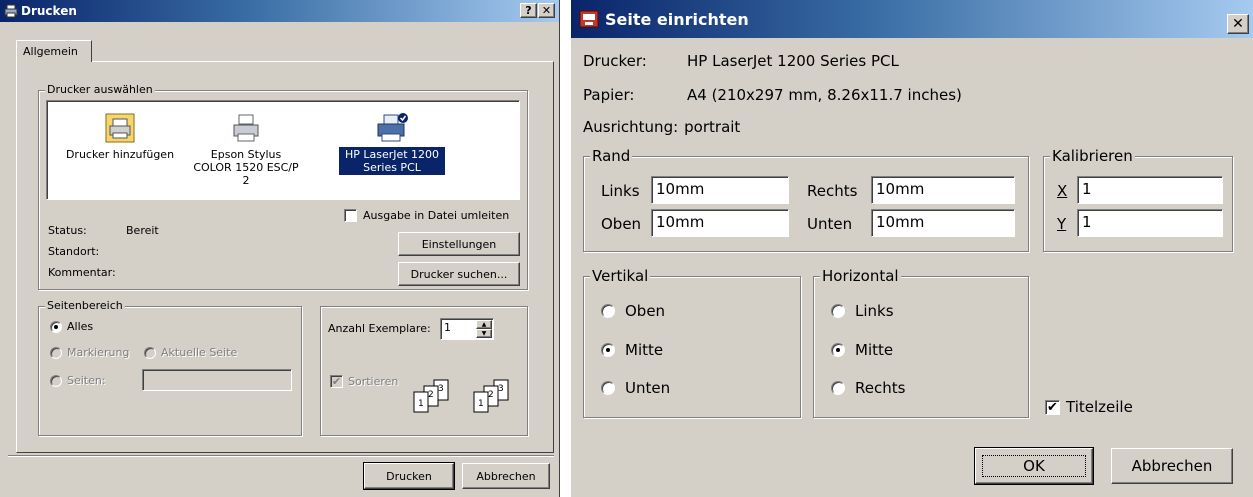 This screenshot has width=1253, height=497. I want to click on printer-item-label: HP LaserJet 1200 Series PCL, so click(392, 161).